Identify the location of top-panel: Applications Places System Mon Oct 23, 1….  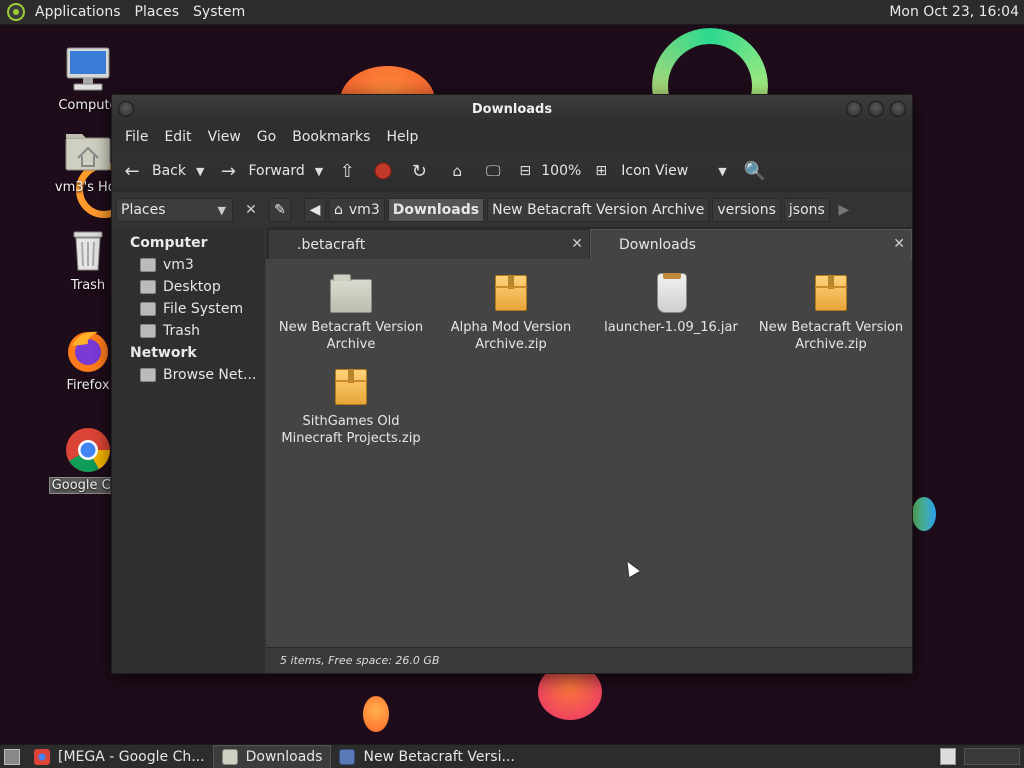
(512, 12).